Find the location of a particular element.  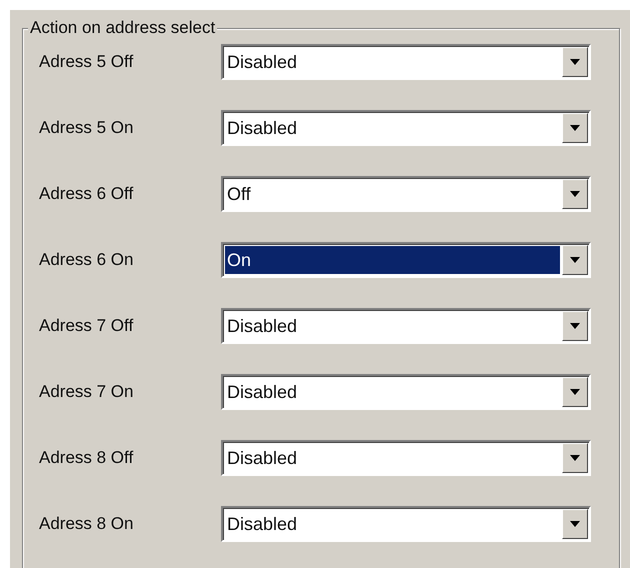

dropdown-value: On is located at coordinates (392, 260).